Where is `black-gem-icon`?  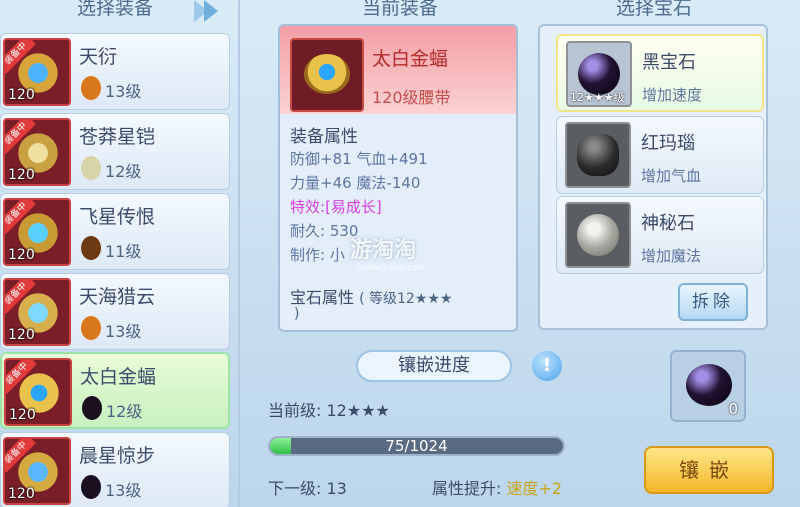
black-gem-icon is located at coordinates (709, 385).